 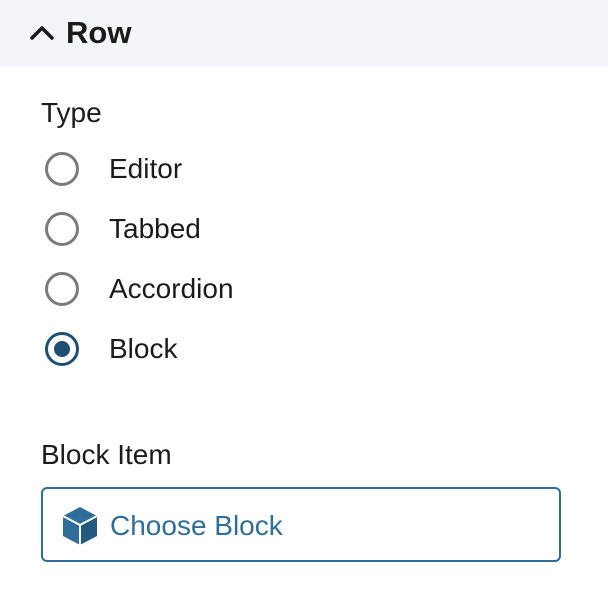 What do you see at coordinates (301, 524) in the screenshot?
I see `choose-block-button: Choose Block` at bounding box center [301, 524].